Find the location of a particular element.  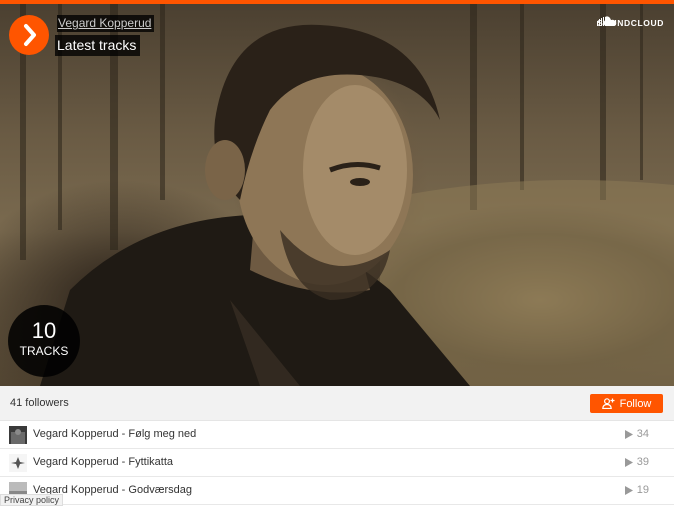

track-item: Vegard Kopperud - Følg meg ned 34 is located at coordinates (337, 435).